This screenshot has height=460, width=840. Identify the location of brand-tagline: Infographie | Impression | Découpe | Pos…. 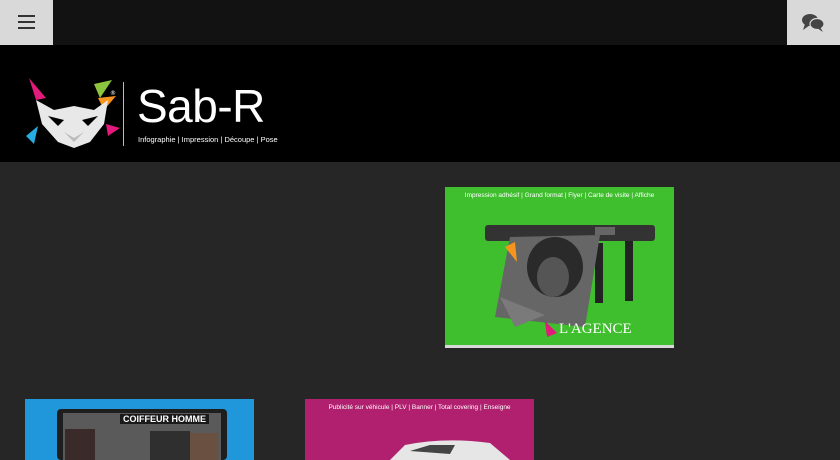
(208, 139).